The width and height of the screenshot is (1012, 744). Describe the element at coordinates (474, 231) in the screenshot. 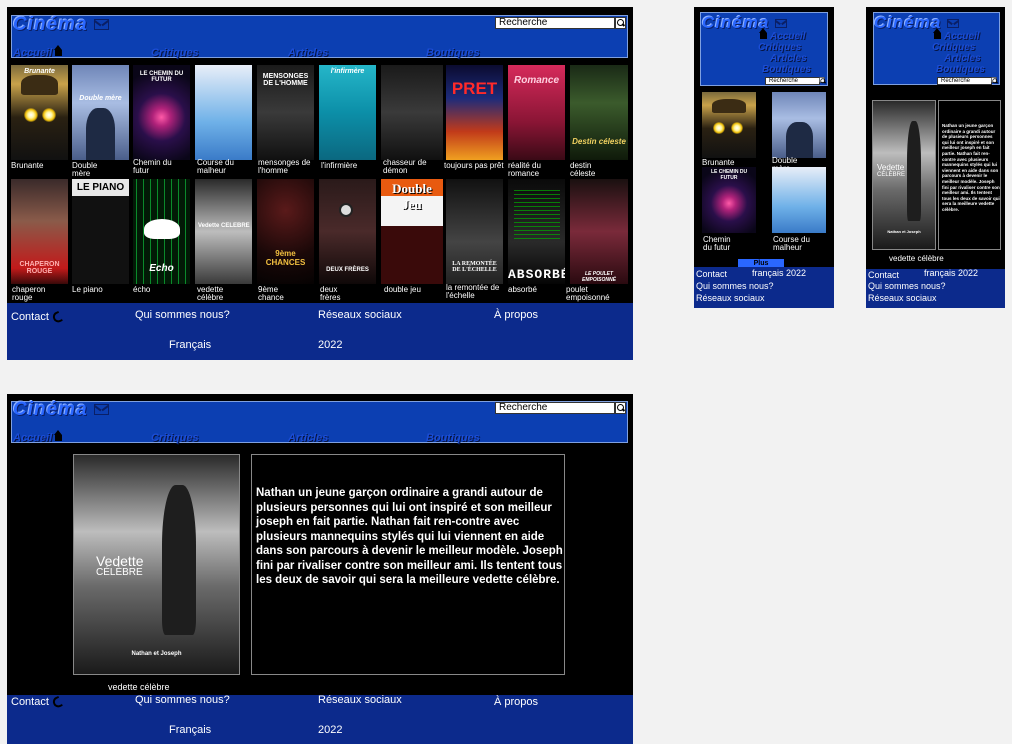

I see `poster-remontee-echelle: LA REMONTÉE DE L'ÉCHELLE` at that location.